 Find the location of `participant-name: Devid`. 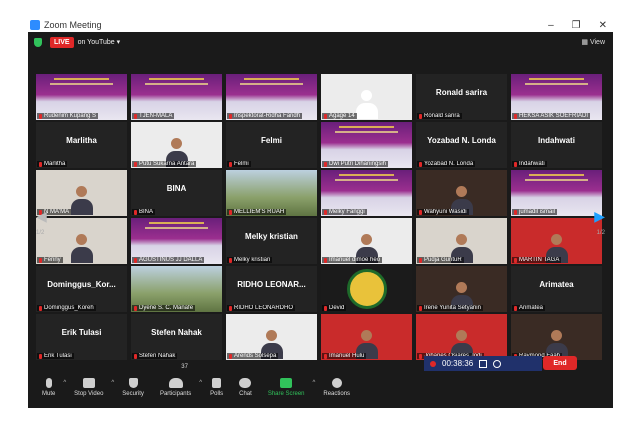

participant-name: Devid is located at coordinates (337, 308).